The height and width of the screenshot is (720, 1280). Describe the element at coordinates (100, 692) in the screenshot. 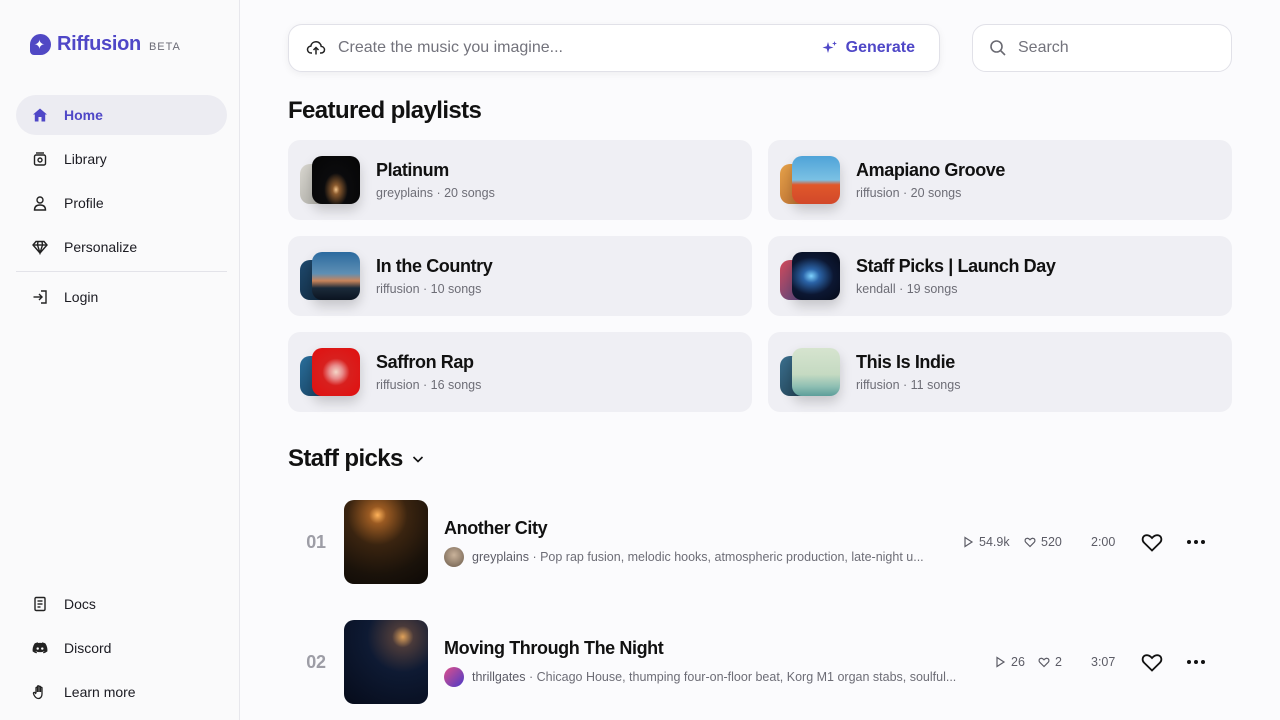

I see `nav-label: Learn more` at that location.